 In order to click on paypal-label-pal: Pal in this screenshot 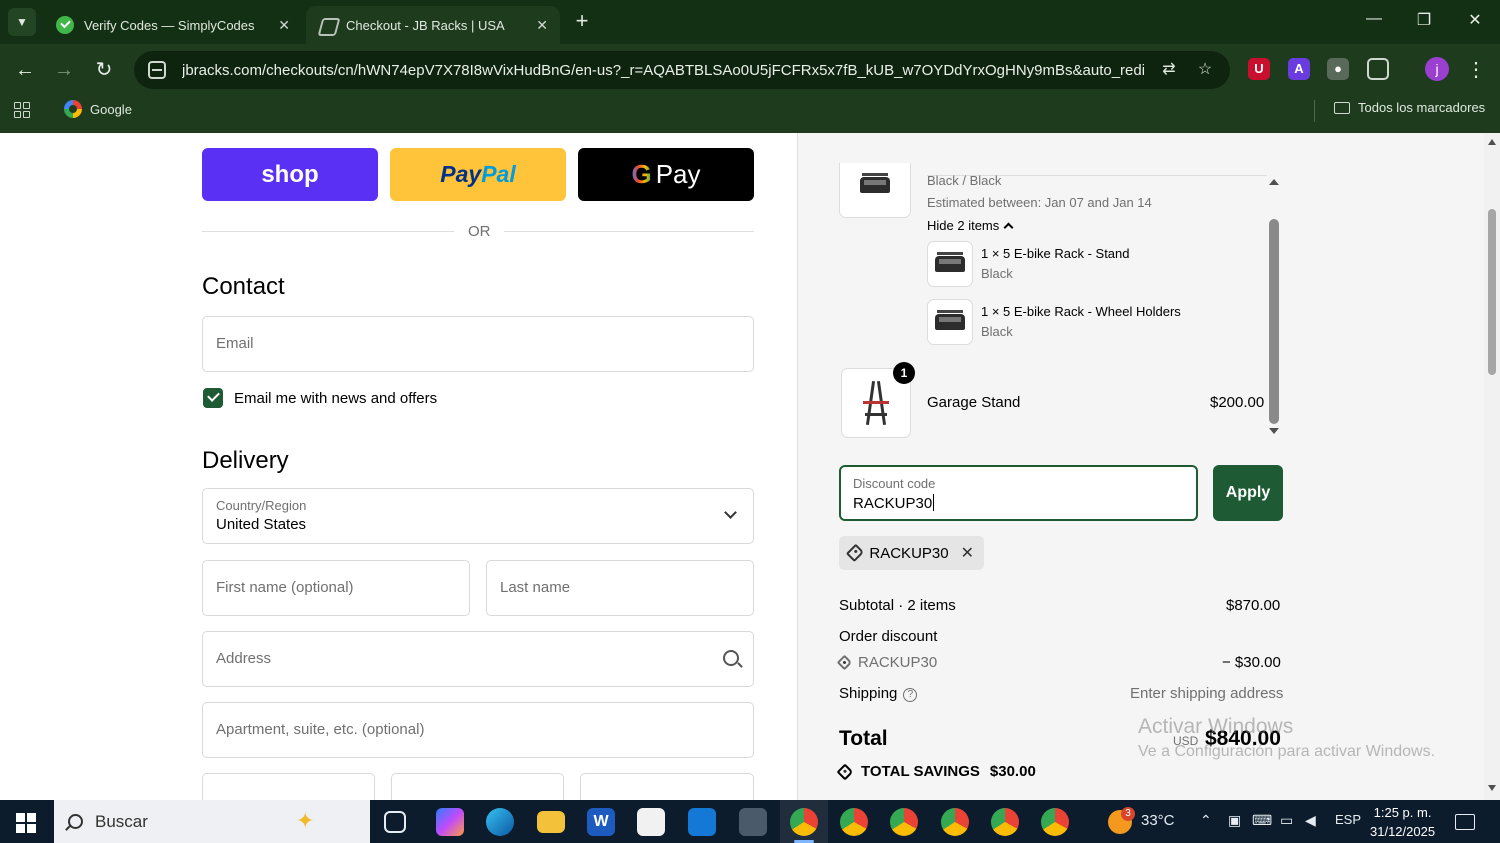, I will do `click(498, 174)`.